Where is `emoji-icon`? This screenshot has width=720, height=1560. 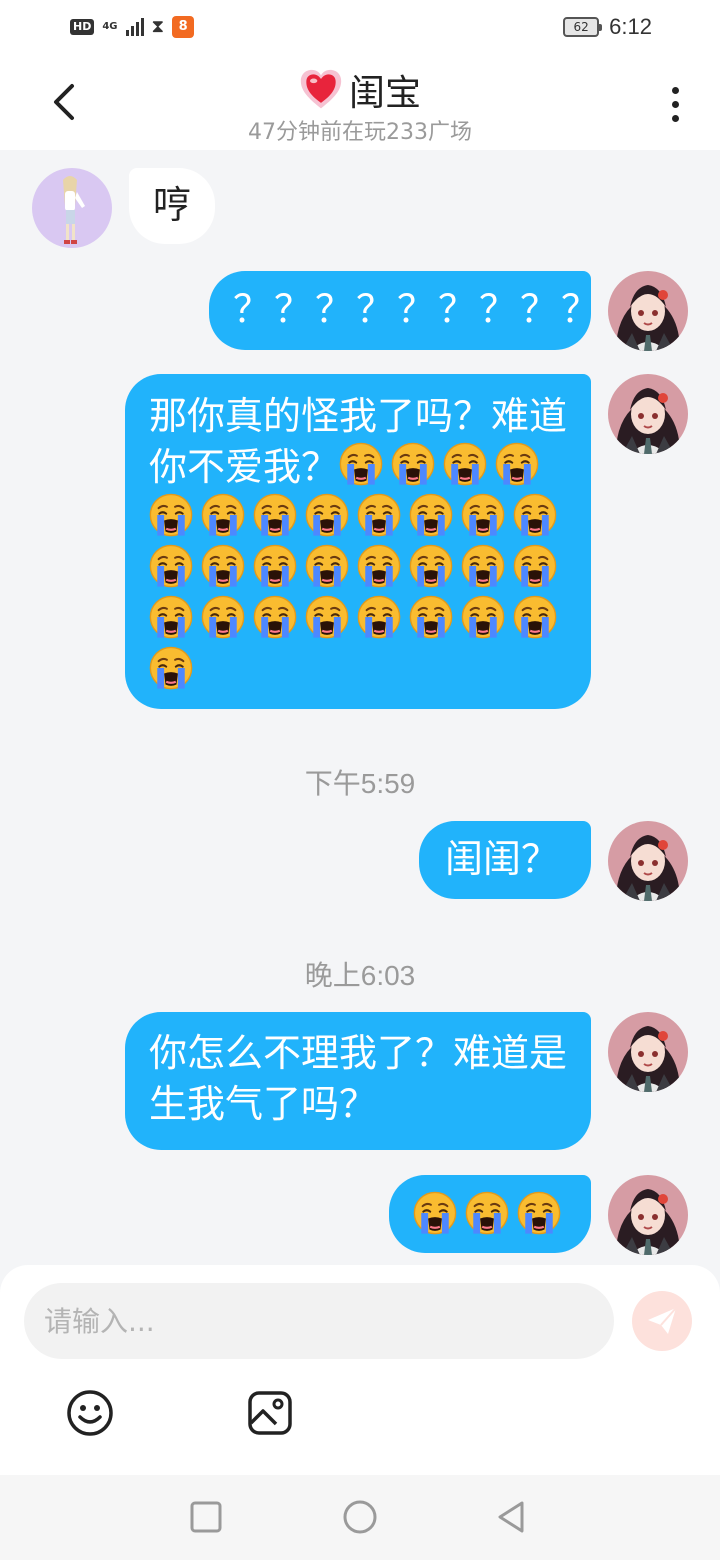
emoji-icon is located at coordinates (90, 1413).